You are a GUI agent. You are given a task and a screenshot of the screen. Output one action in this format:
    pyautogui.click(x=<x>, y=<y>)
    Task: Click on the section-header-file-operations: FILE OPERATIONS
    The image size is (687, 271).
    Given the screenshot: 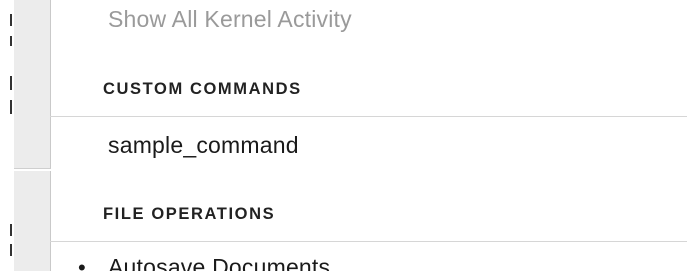 What is the action you would take?
    pyautogui.click(x=189, y=214)
    